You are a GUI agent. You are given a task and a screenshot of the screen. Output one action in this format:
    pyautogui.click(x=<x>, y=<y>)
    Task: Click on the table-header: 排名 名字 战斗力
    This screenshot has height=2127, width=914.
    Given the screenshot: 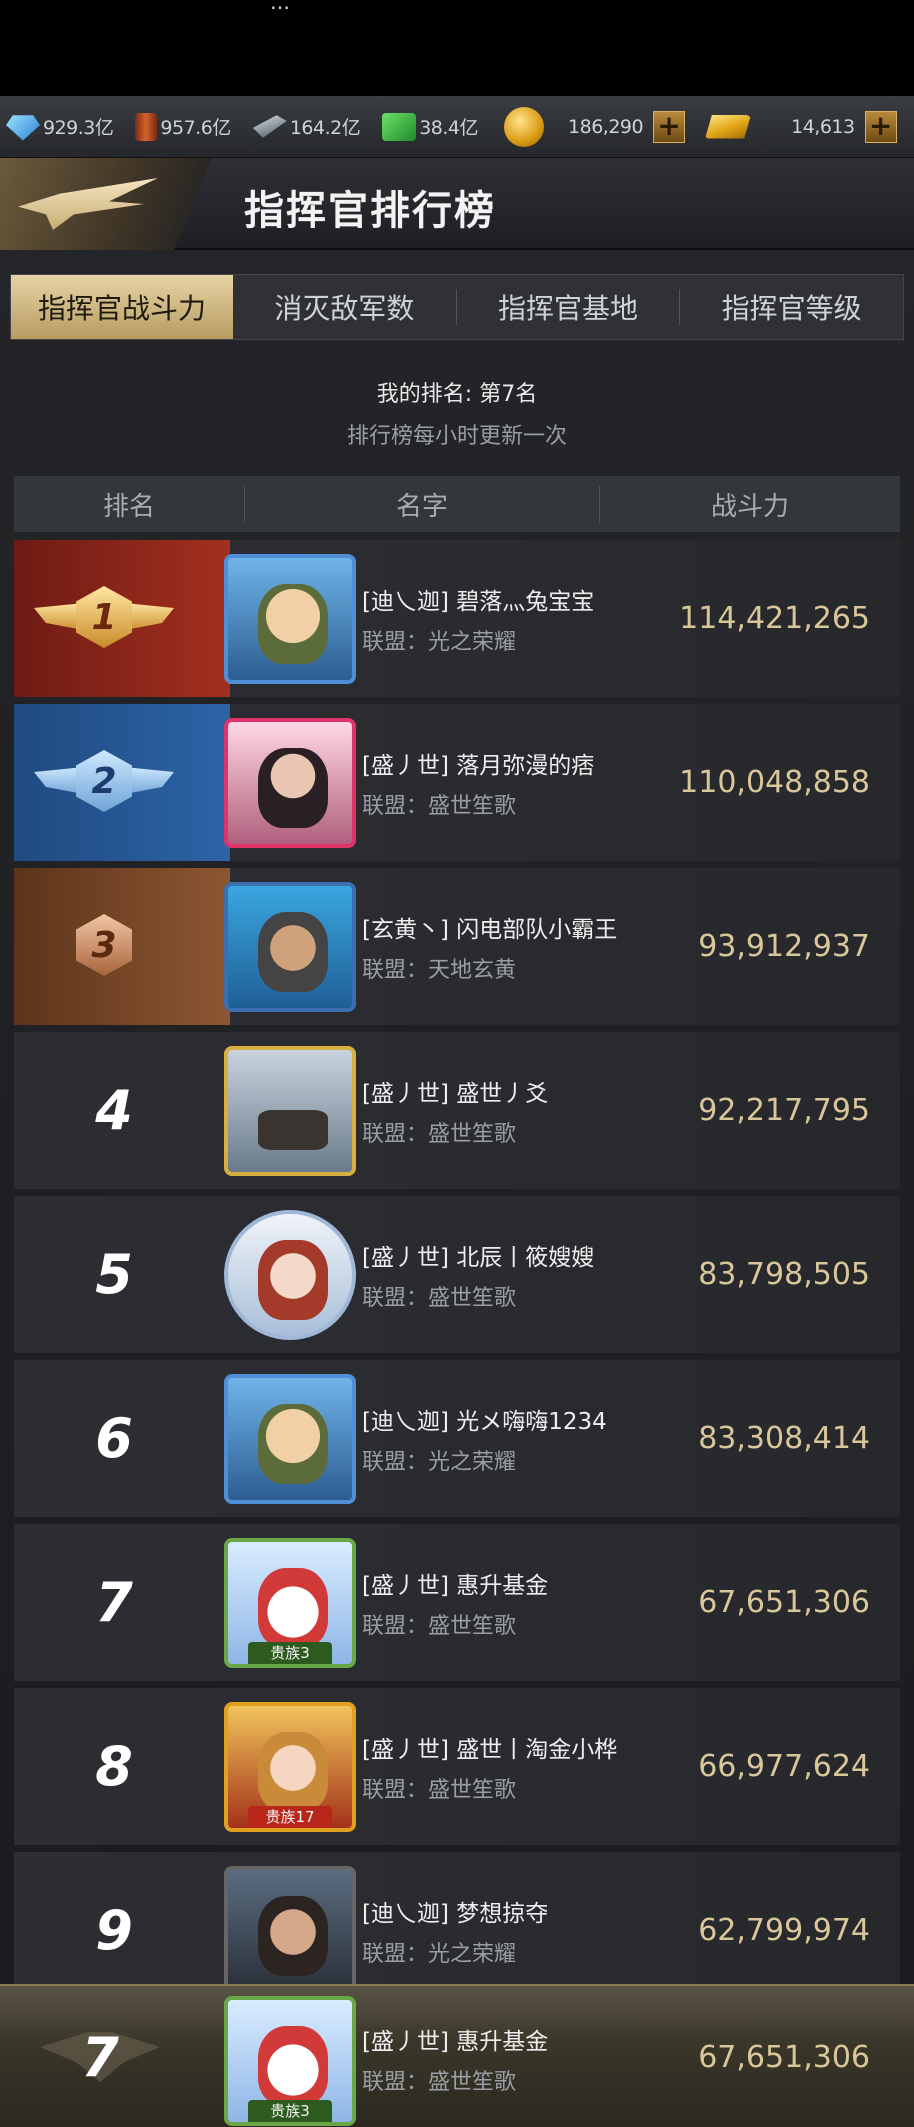 What is the action you would take?
    pyautogui.click(x=457, y=504)
    